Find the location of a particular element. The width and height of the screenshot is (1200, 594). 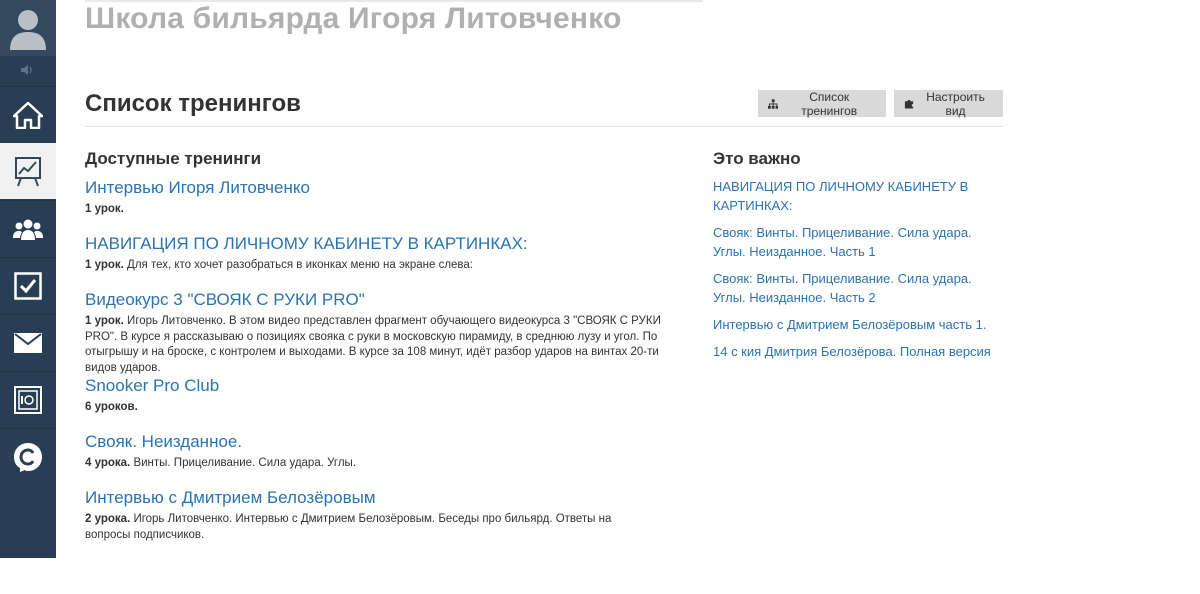

school-title: Школа бильярда Игоря Литовченко is located at coordinates (353, 18).